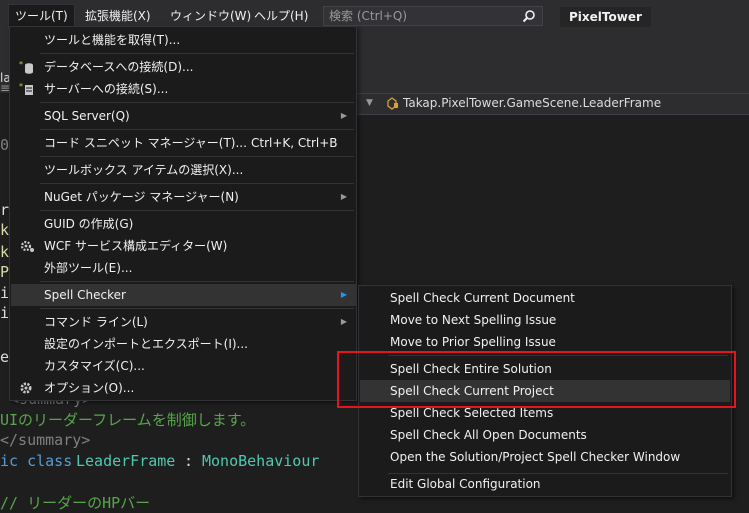  What do you see at coordinates (371, 103) in the screenshot?
I see `chevron-down-icon: ▼` at bounding box center [371, 103].